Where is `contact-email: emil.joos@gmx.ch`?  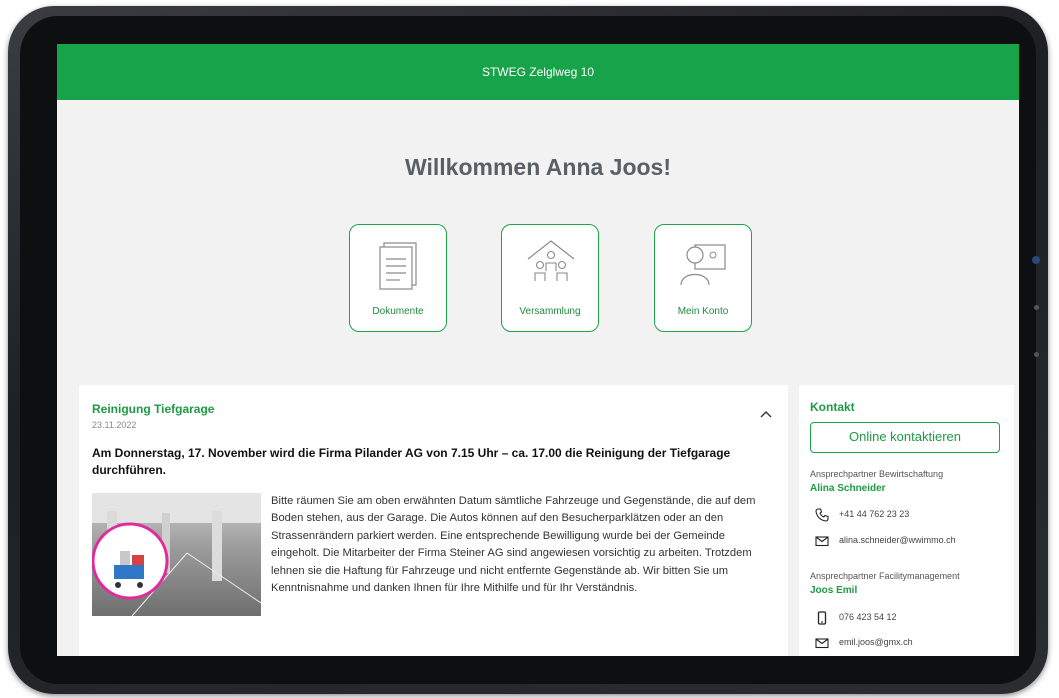 contact-email: emil.joos@gmx.ch is located at coordinates (876, 642).